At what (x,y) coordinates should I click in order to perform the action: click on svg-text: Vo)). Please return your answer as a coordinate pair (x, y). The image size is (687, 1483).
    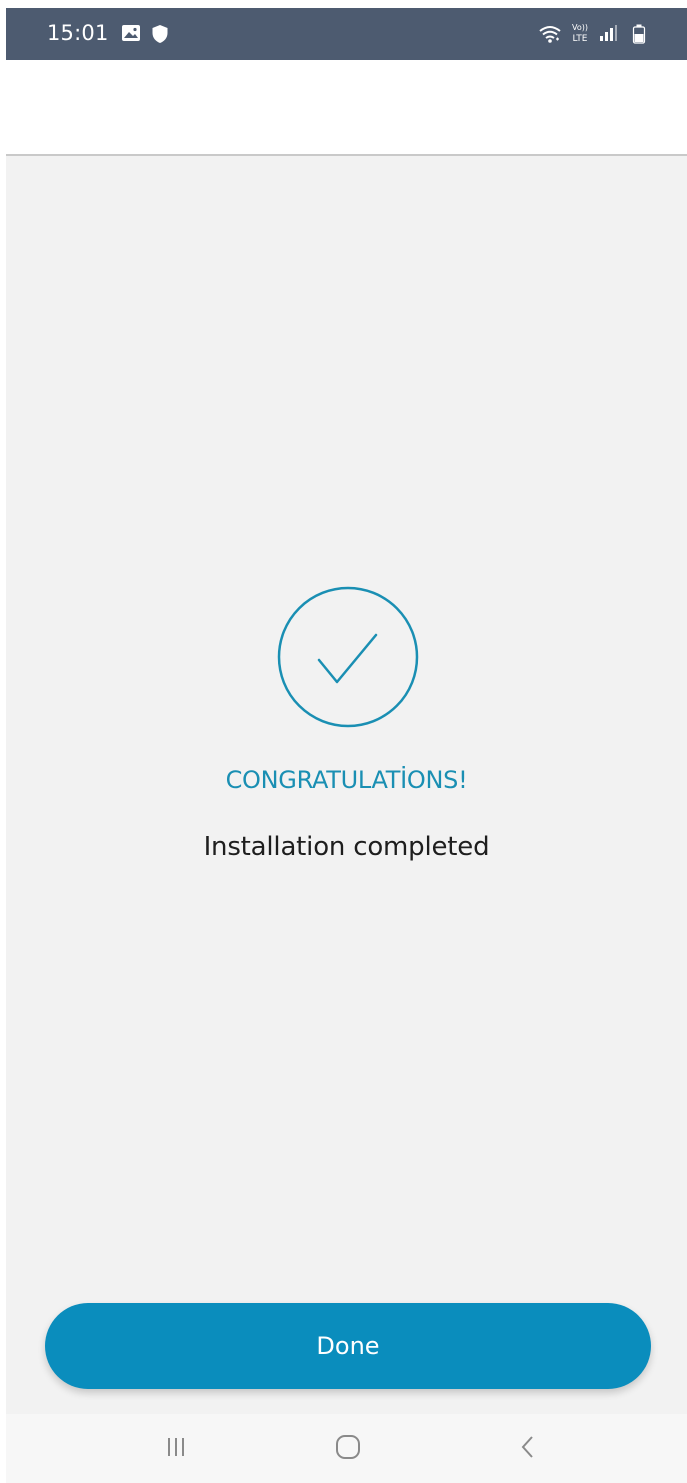
    Looking at the image, I should click on (580, 27).